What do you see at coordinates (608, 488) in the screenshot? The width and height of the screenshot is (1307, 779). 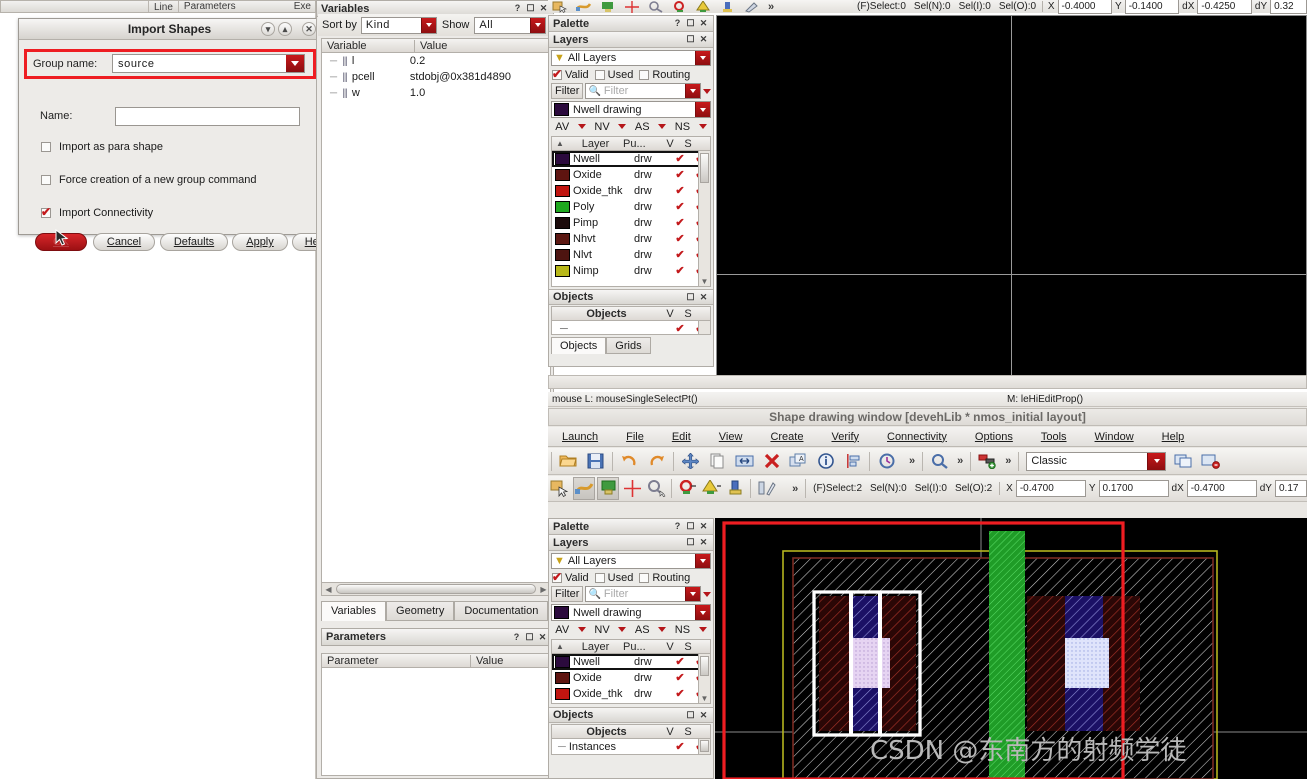 I see `instance-tool-icon` at bounding box center [608, 488].